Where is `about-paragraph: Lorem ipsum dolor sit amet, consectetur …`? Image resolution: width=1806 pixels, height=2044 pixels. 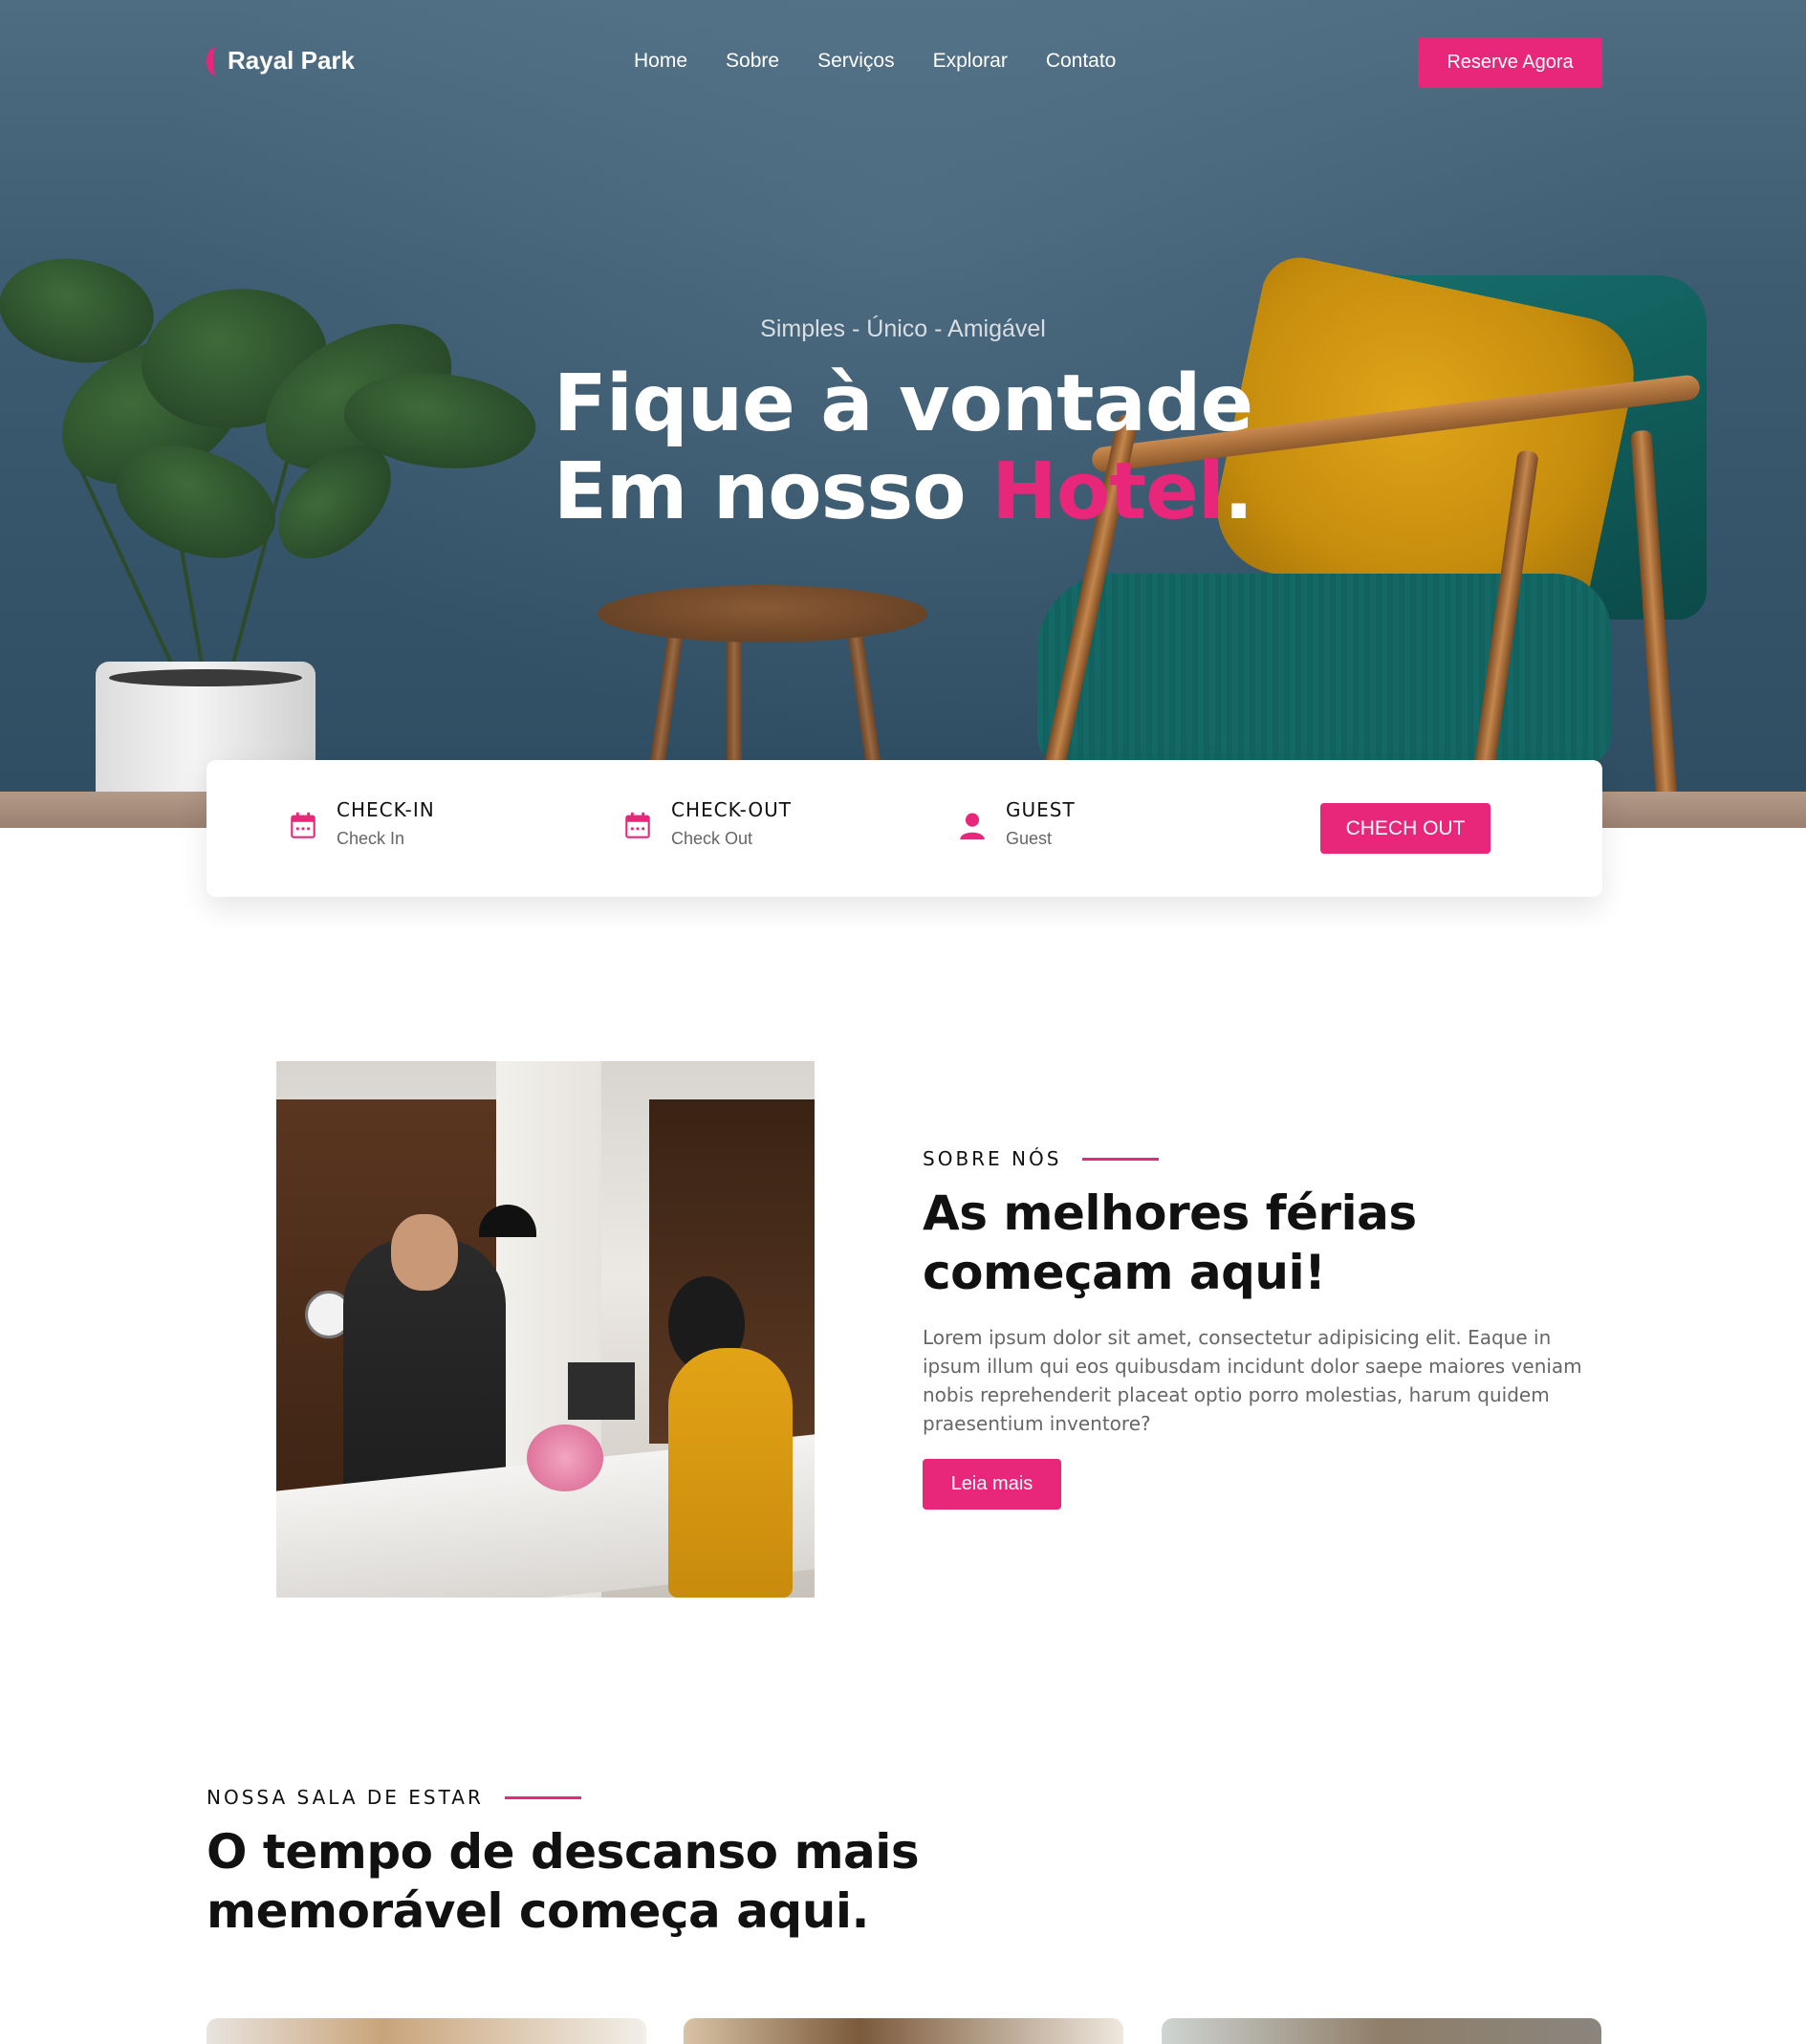
about-paragraph: Lorem ipsum dolor sit amet, consectetur … is located at coordinates (1252, 1380).